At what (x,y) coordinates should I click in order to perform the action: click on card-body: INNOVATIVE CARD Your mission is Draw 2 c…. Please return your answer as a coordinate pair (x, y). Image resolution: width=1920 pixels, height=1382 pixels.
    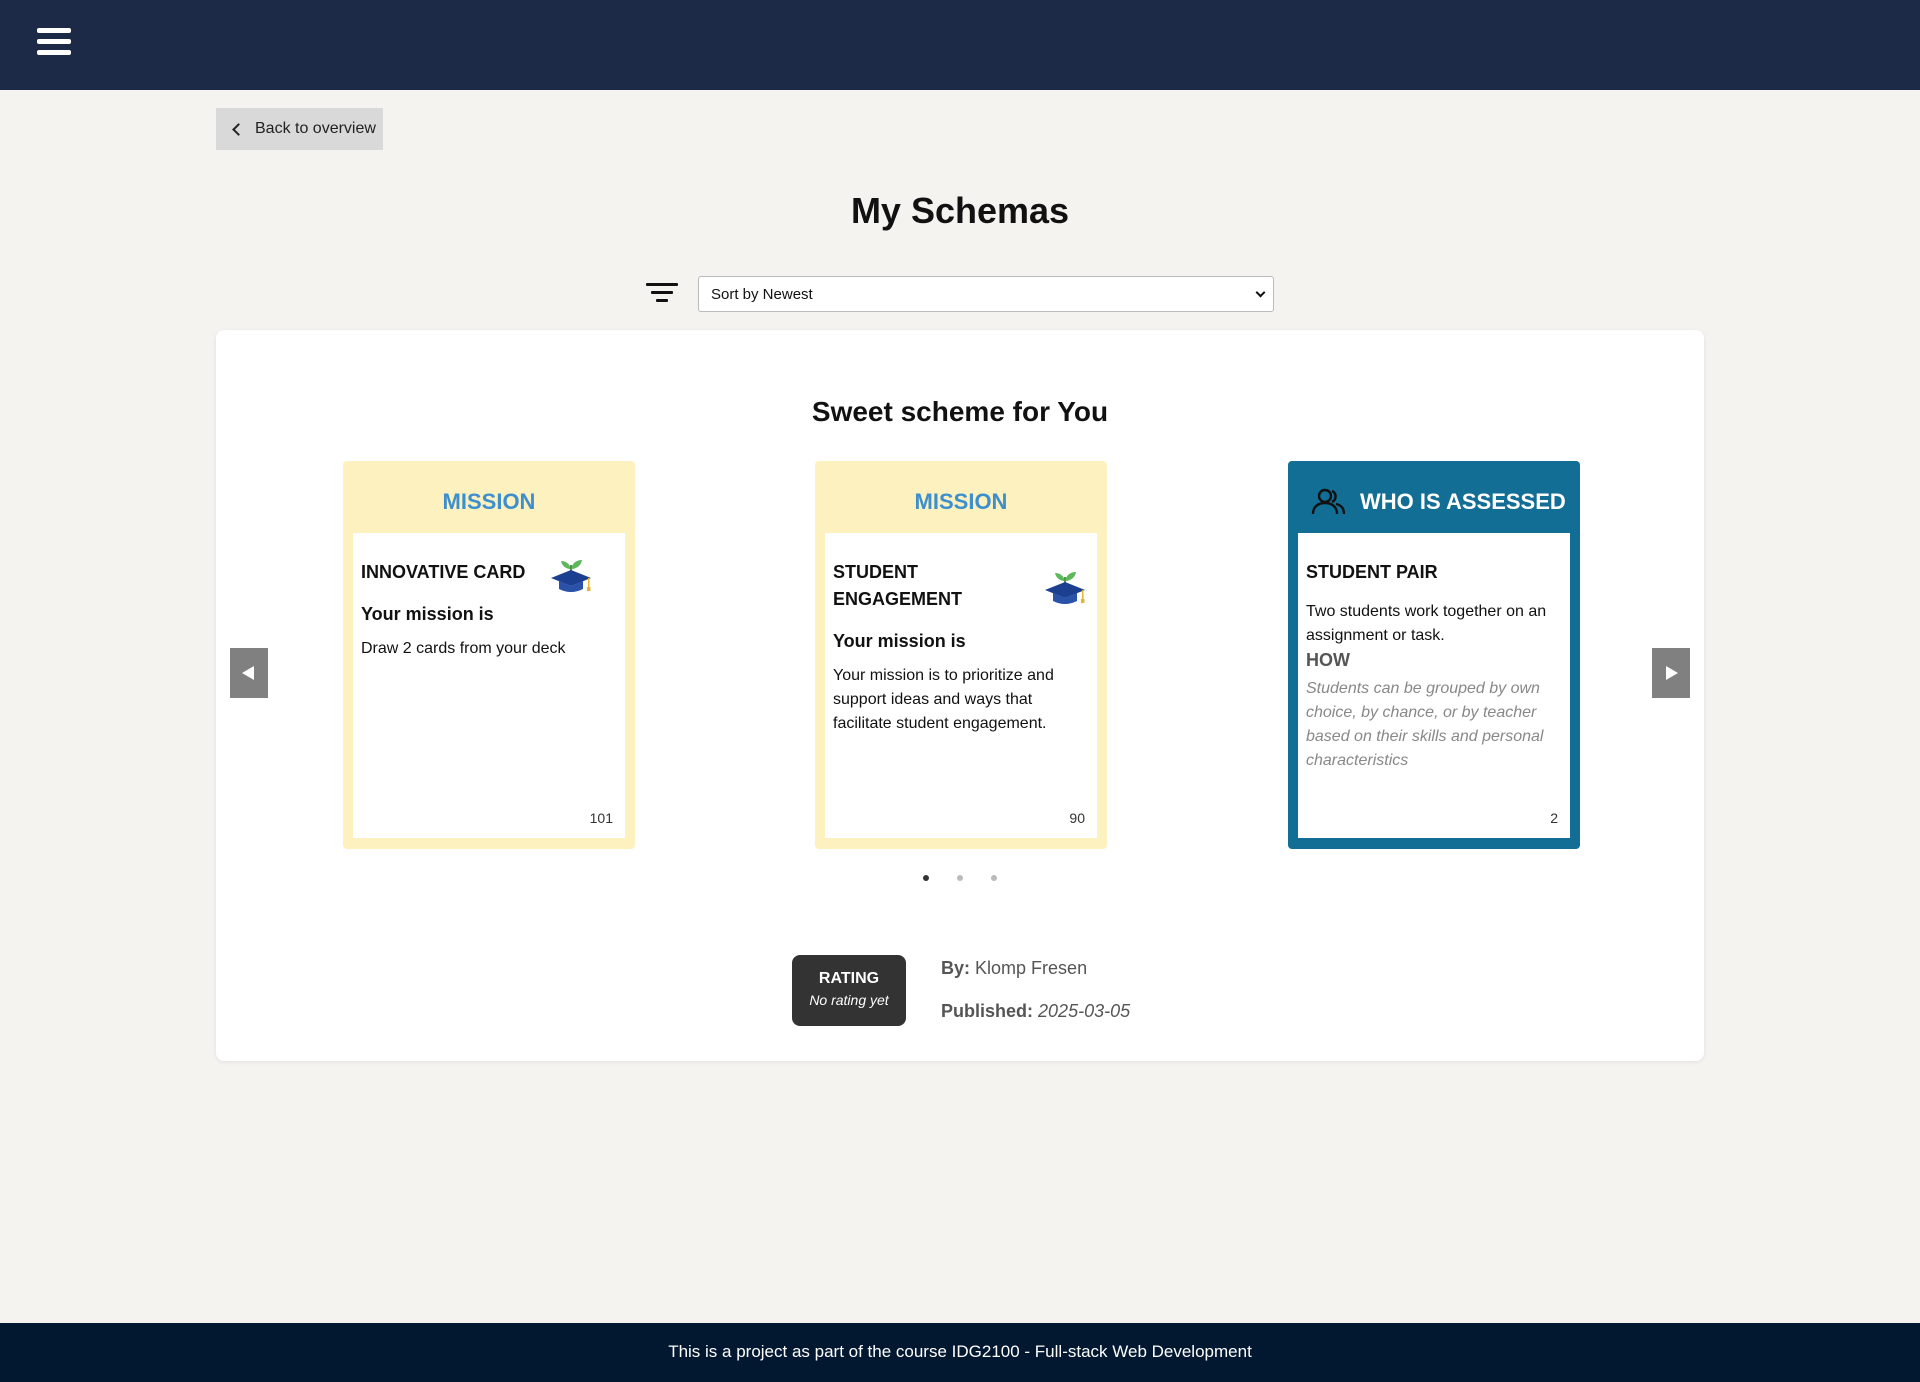
    Looking at the image, I should click on (489, 685).